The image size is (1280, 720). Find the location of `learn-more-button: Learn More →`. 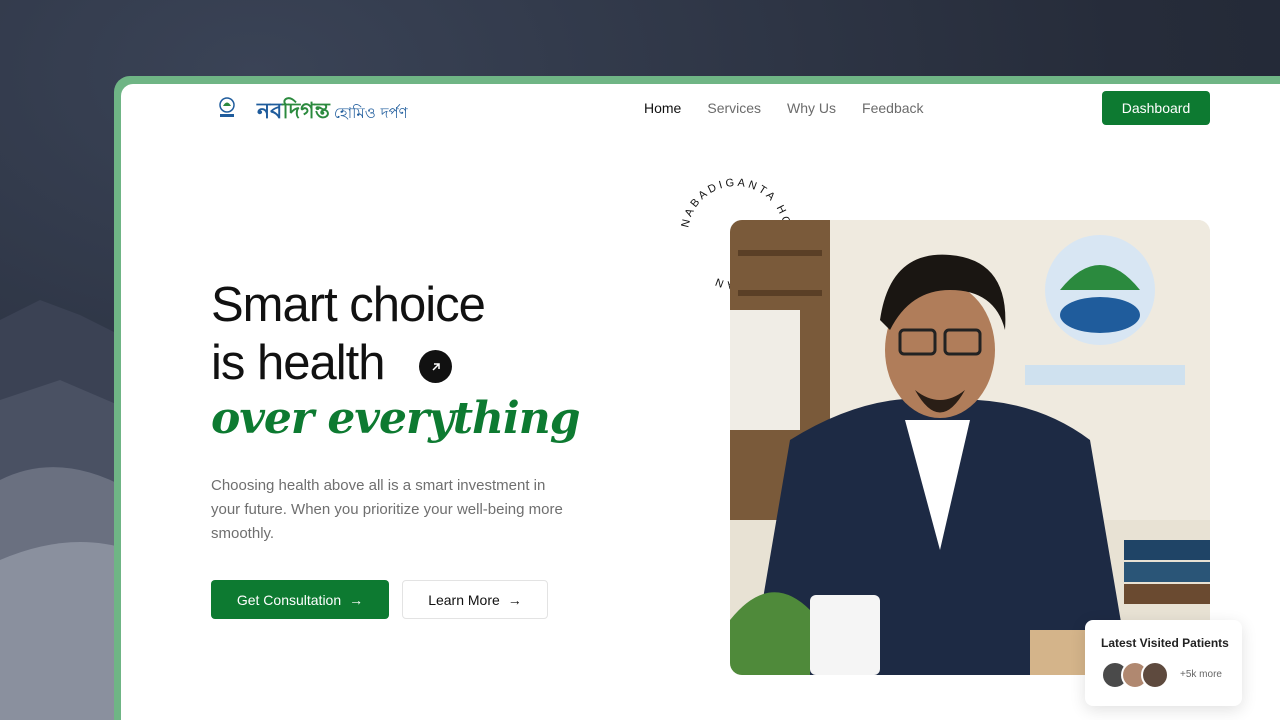

learn-more-button: Learn More → is located at coordinates (475, 599).